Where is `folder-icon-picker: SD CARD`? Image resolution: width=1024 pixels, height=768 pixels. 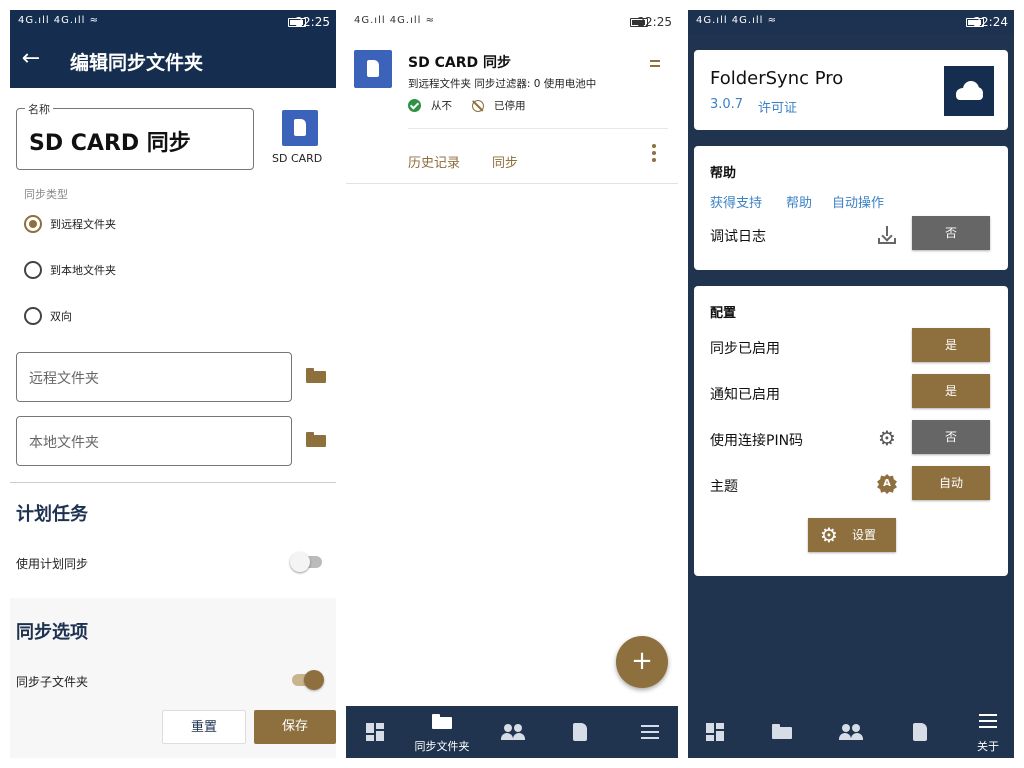
folder-icon-picker: SD CARD is located at coordinates (297, 137).